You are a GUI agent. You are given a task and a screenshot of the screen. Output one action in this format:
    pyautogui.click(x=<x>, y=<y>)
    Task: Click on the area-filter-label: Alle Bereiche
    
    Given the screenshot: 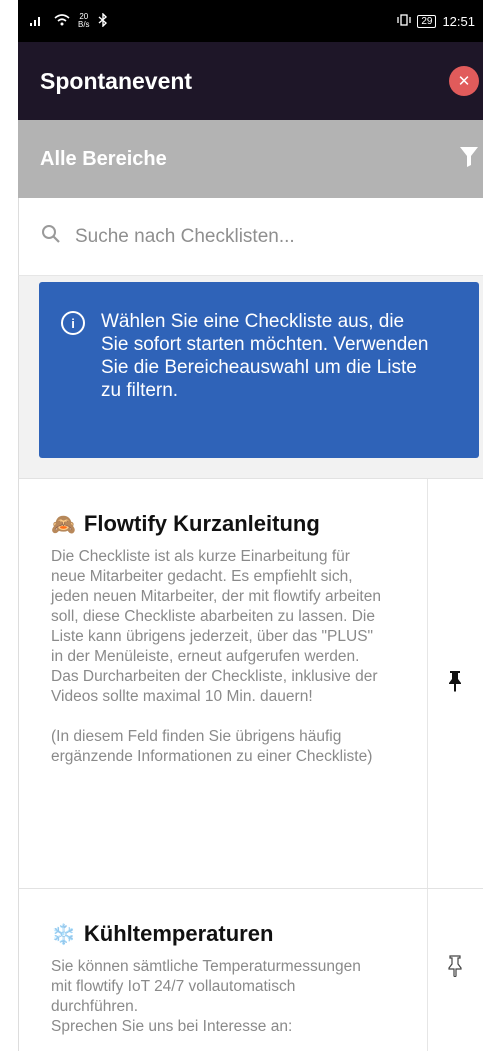 What is the action you would take?
    pyautogui.click(x=103, y=158)
    